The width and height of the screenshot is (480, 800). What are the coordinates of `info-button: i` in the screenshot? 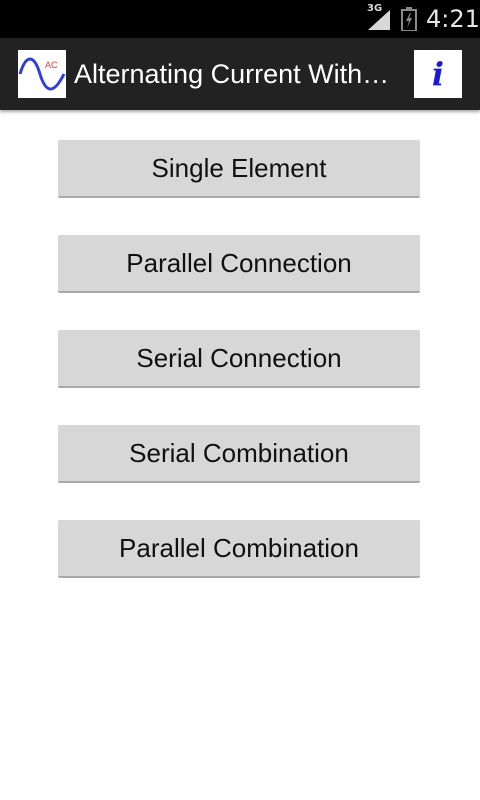 It's located at (438, 74).